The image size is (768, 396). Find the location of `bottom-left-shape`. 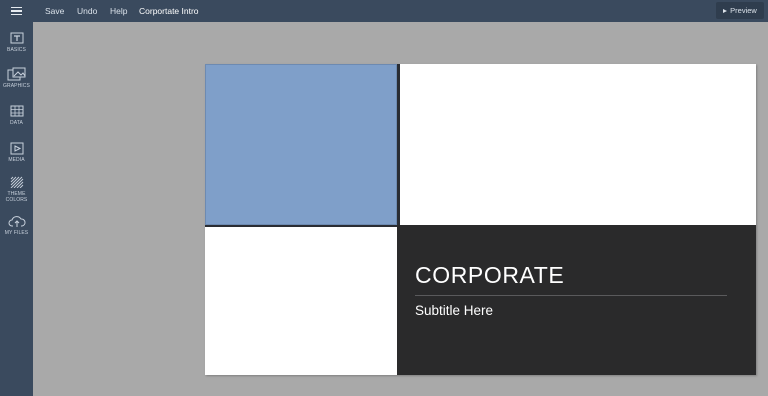

bottom-left-shape is located at coordinates (301, 301).